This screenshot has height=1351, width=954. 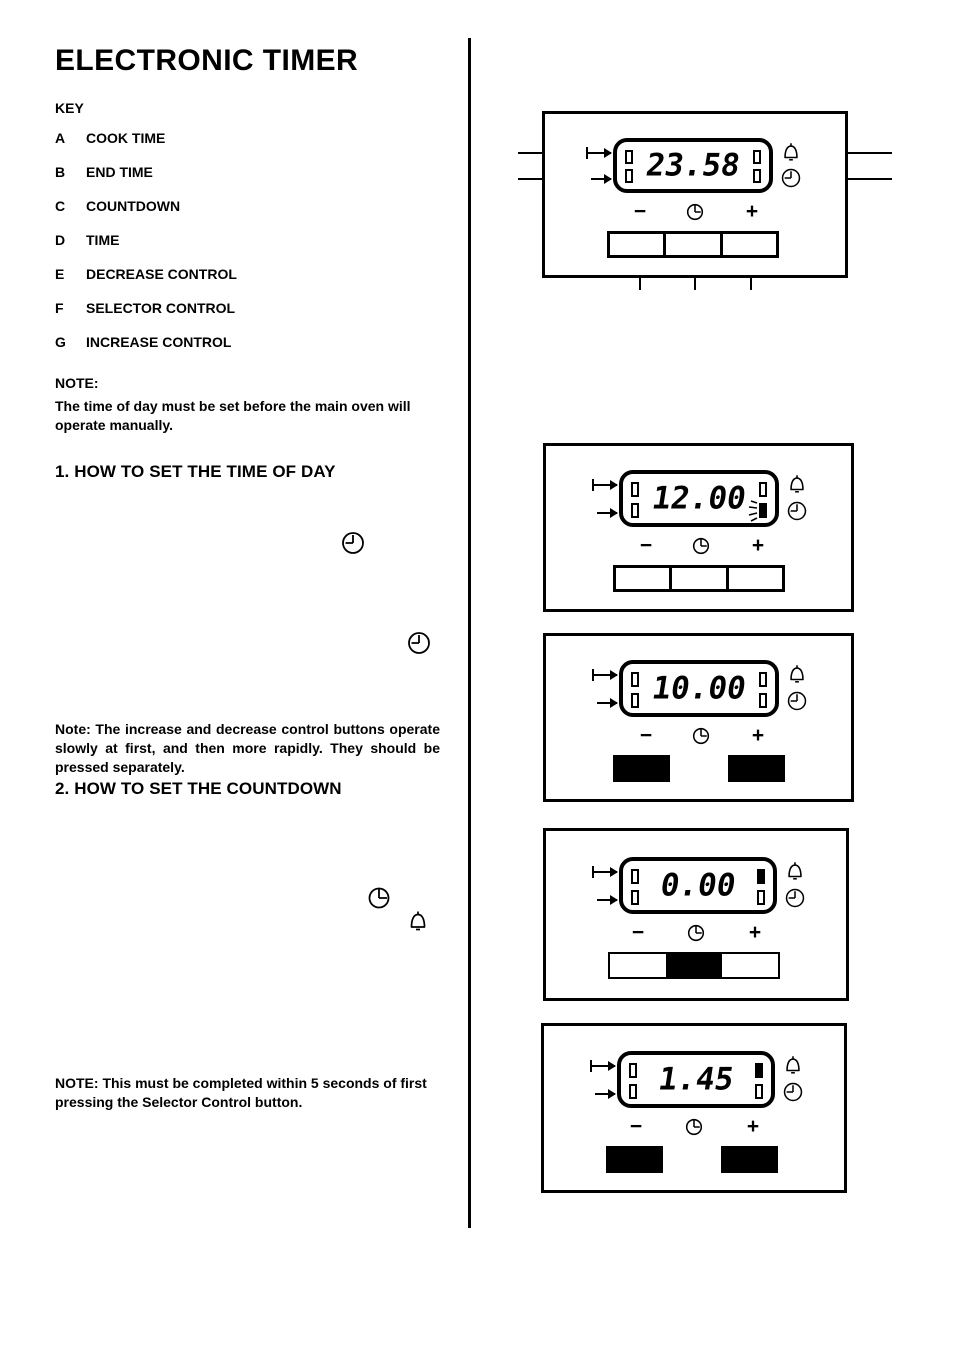 I want to click on key-heading: KEY, so click(x=69, y=108).